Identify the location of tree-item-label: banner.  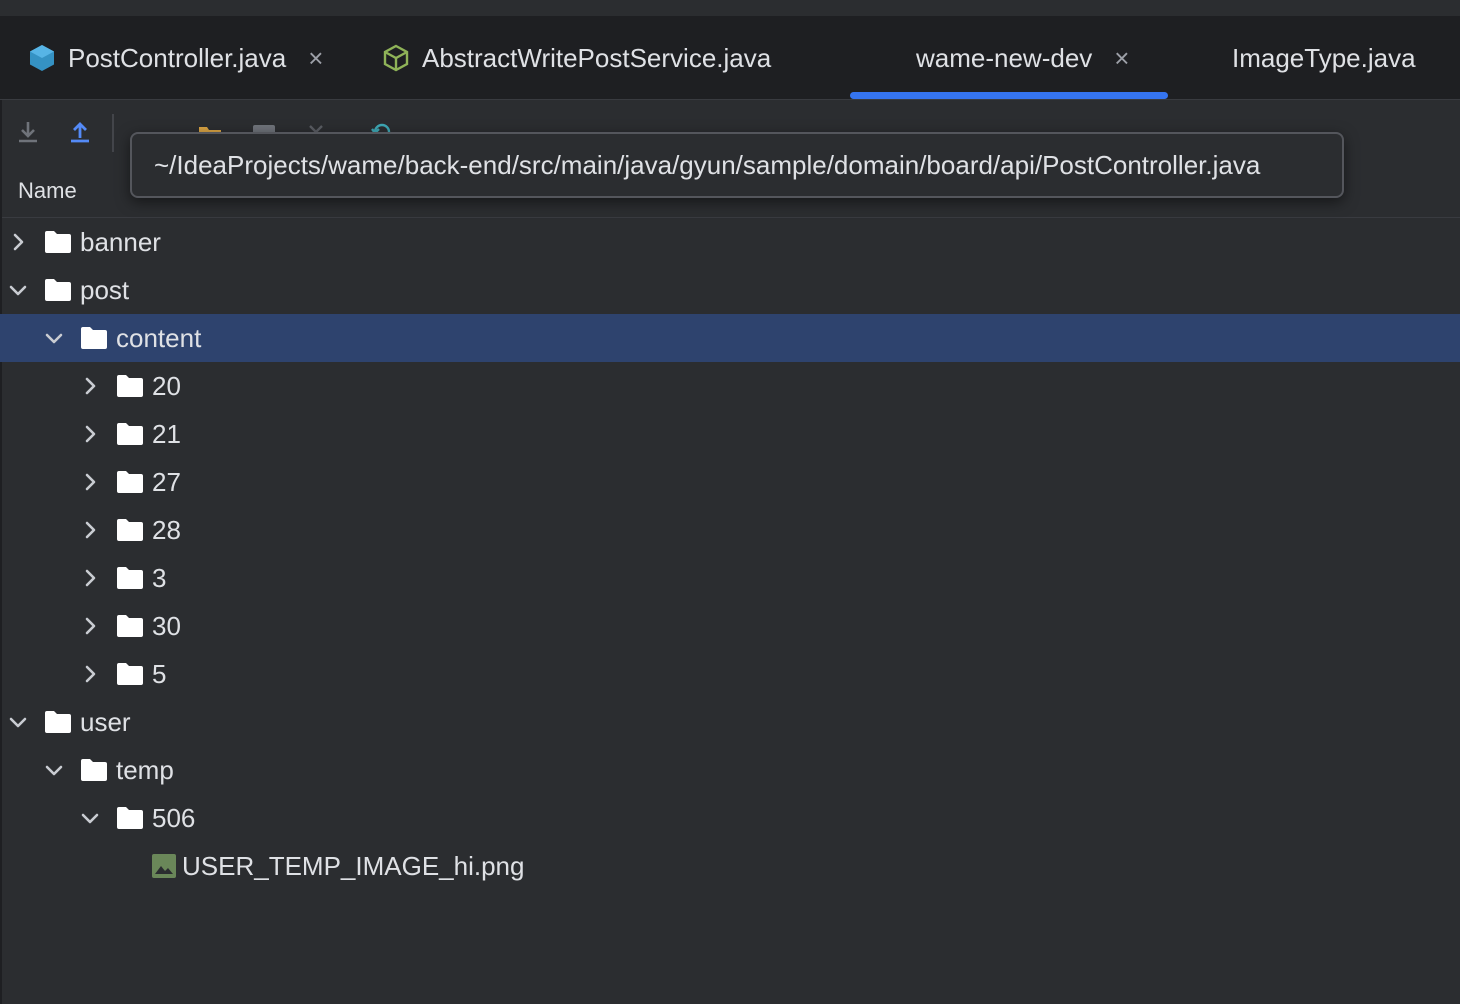
(120, 242).